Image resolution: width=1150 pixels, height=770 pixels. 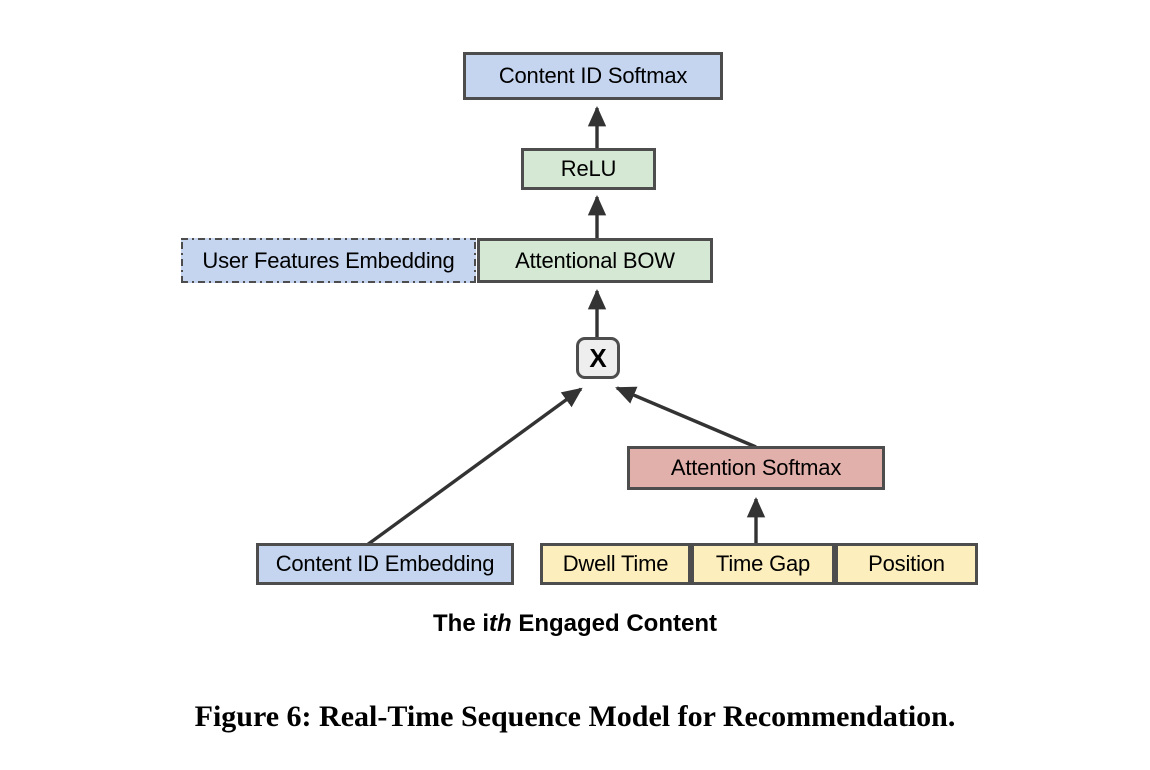 I want to click on node-relu-label: ReLU, so click(x=588, y=168).